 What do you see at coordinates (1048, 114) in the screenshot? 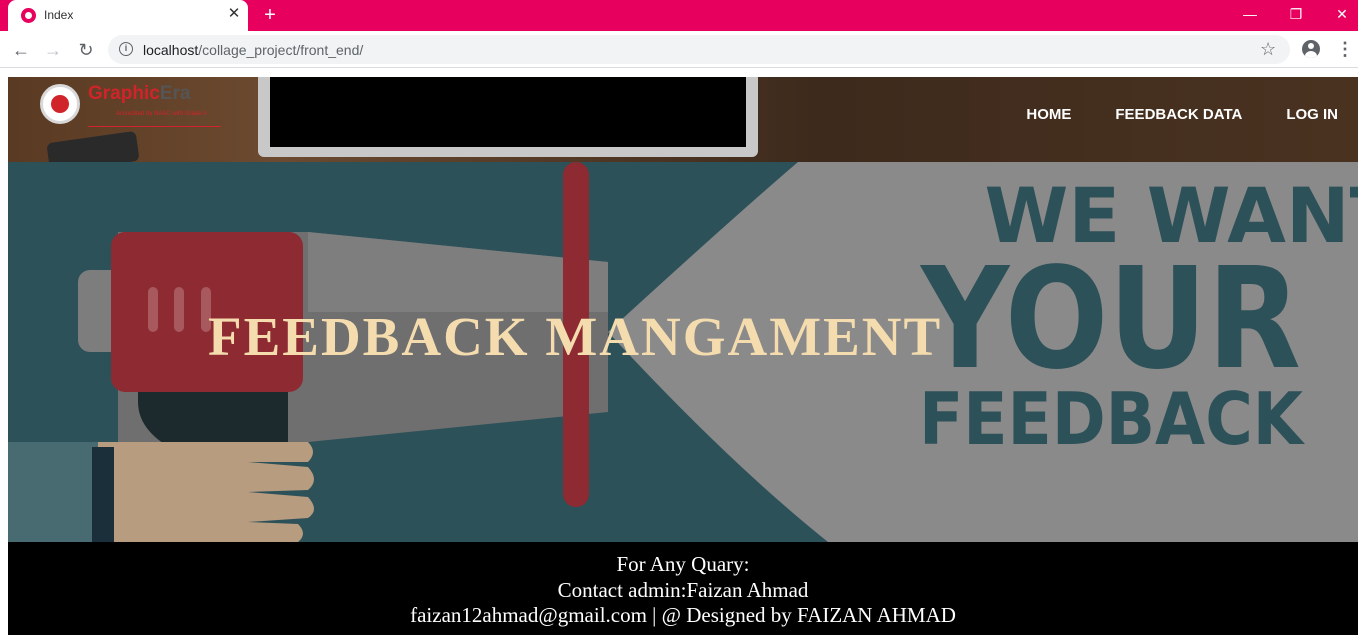
I see `nav-home: HOME` at bounding box center [1048, 114].